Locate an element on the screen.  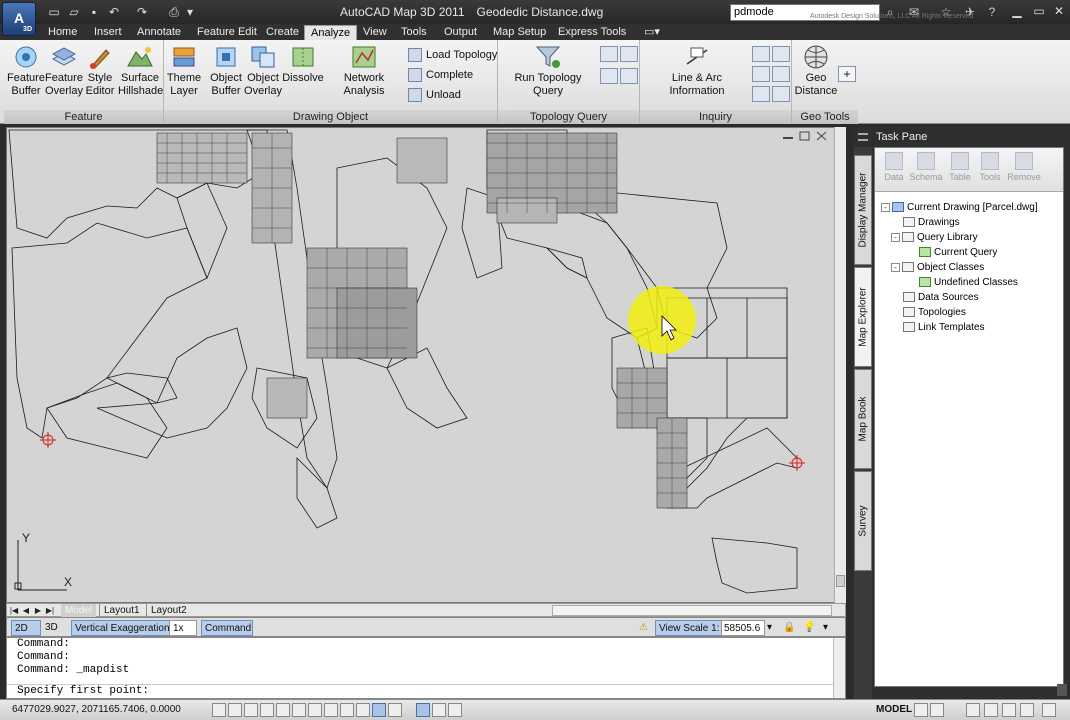
osnap-toggle is located at coordinates (299, 710).